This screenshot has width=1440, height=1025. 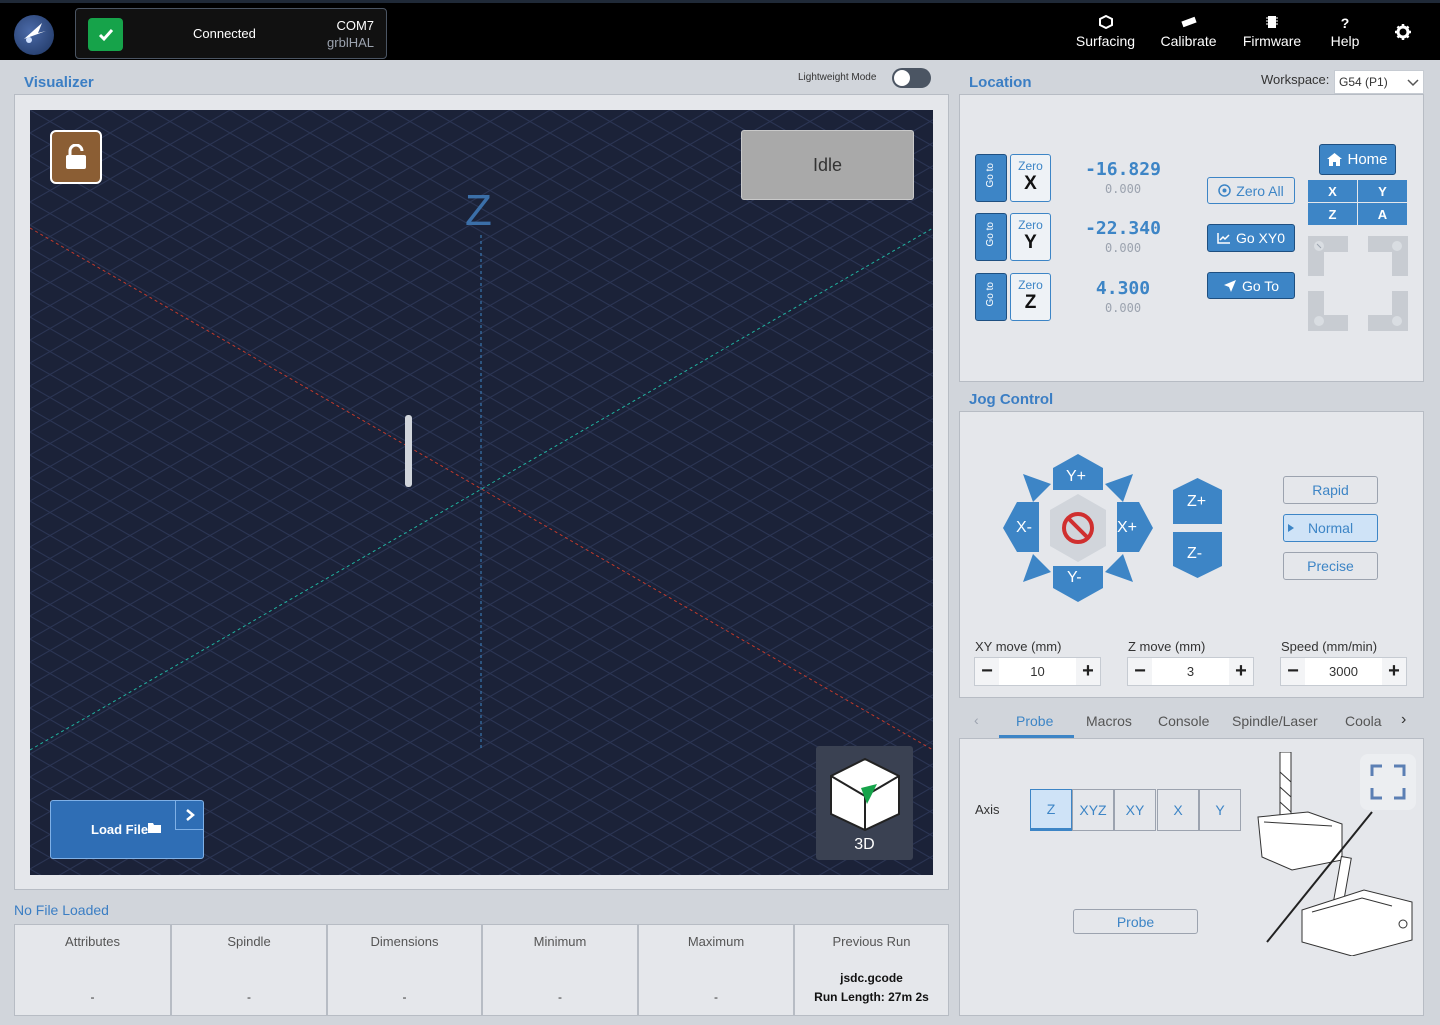 I want to click on workspace-select: G54 (P1), so click(x=1379, y=82).